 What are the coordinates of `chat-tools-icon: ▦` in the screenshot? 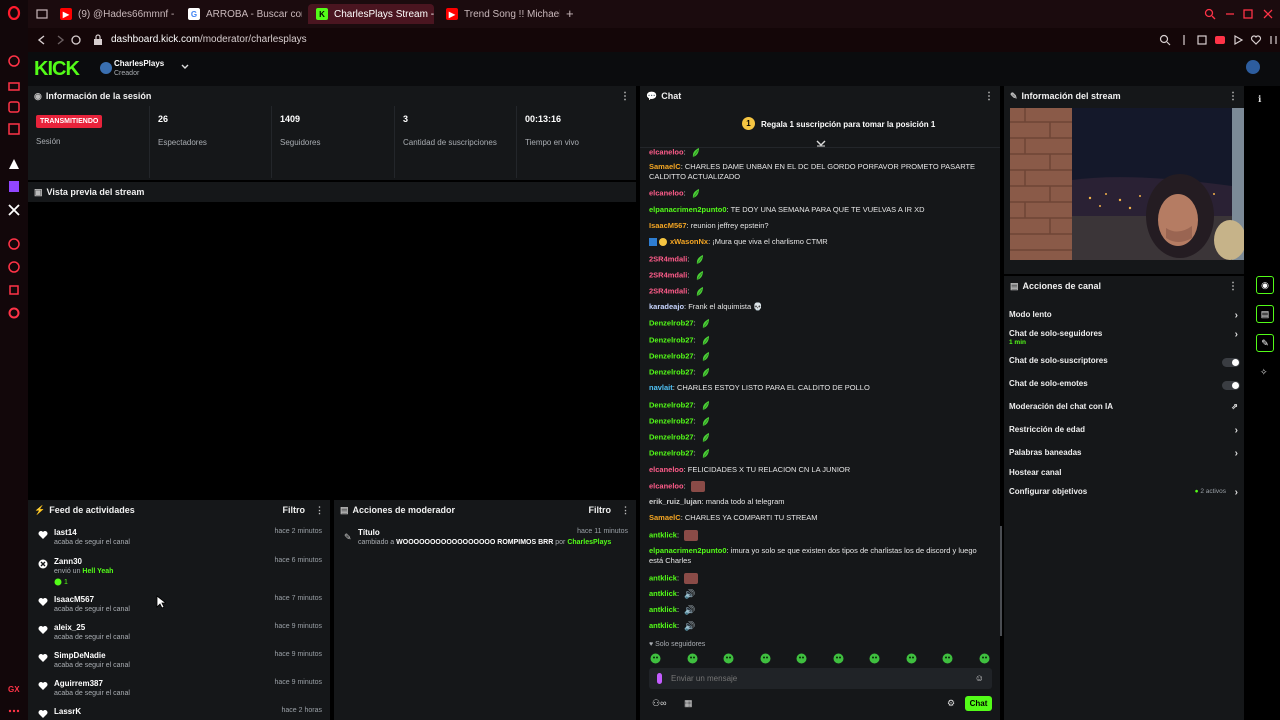 It's located at (688, 703).